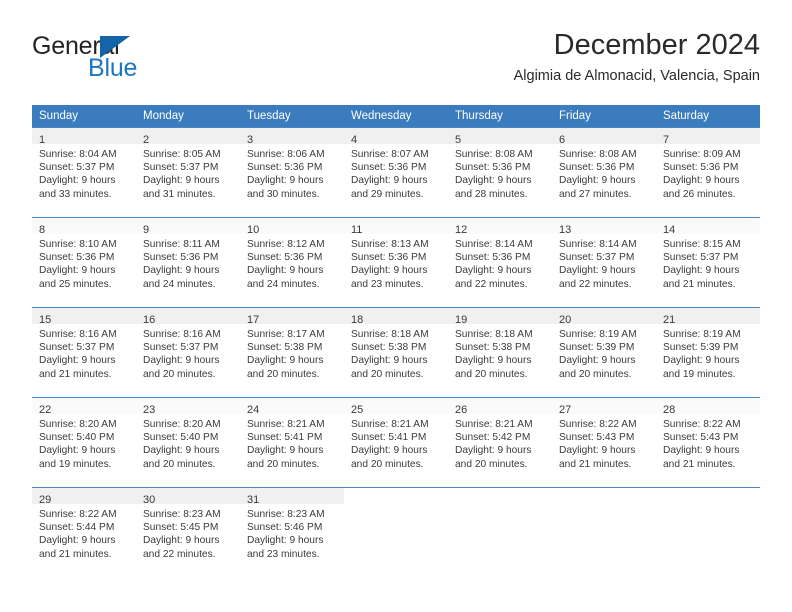 The image size is (792, 612). Describe the element at coordinates (387, 374) in the screenshot. I see `daylight-duration-line2: and 20 minutes.` at that location.